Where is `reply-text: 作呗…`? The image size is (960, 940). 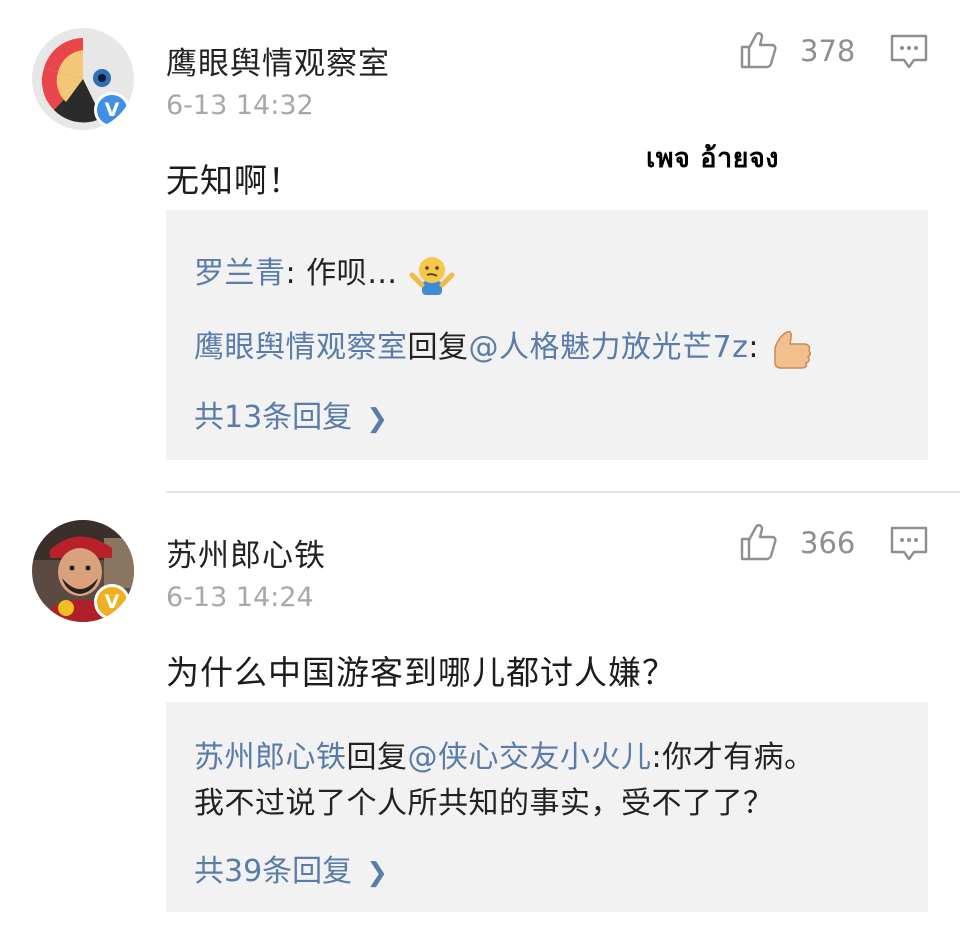 reply-text: 作呗… is located at coordinates (352, 273).